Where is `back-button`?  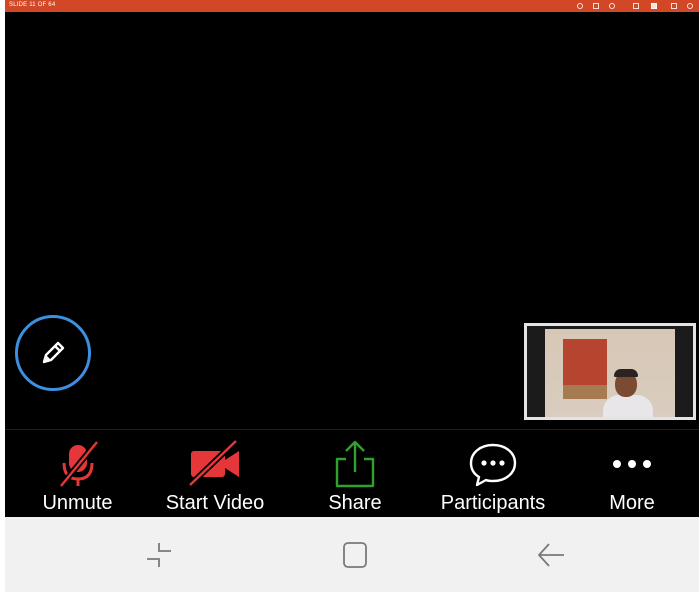
back-button is located at coordinates (551, 555).